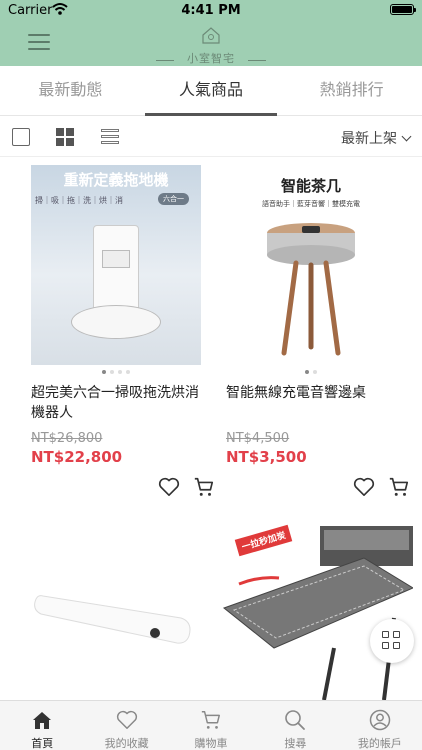 This screenshot has height=750, width=422. What do you see at coordinates (295, 743) in the screenshot?
I see `nav-label: 搜尋` at bounding box center [295, 743].